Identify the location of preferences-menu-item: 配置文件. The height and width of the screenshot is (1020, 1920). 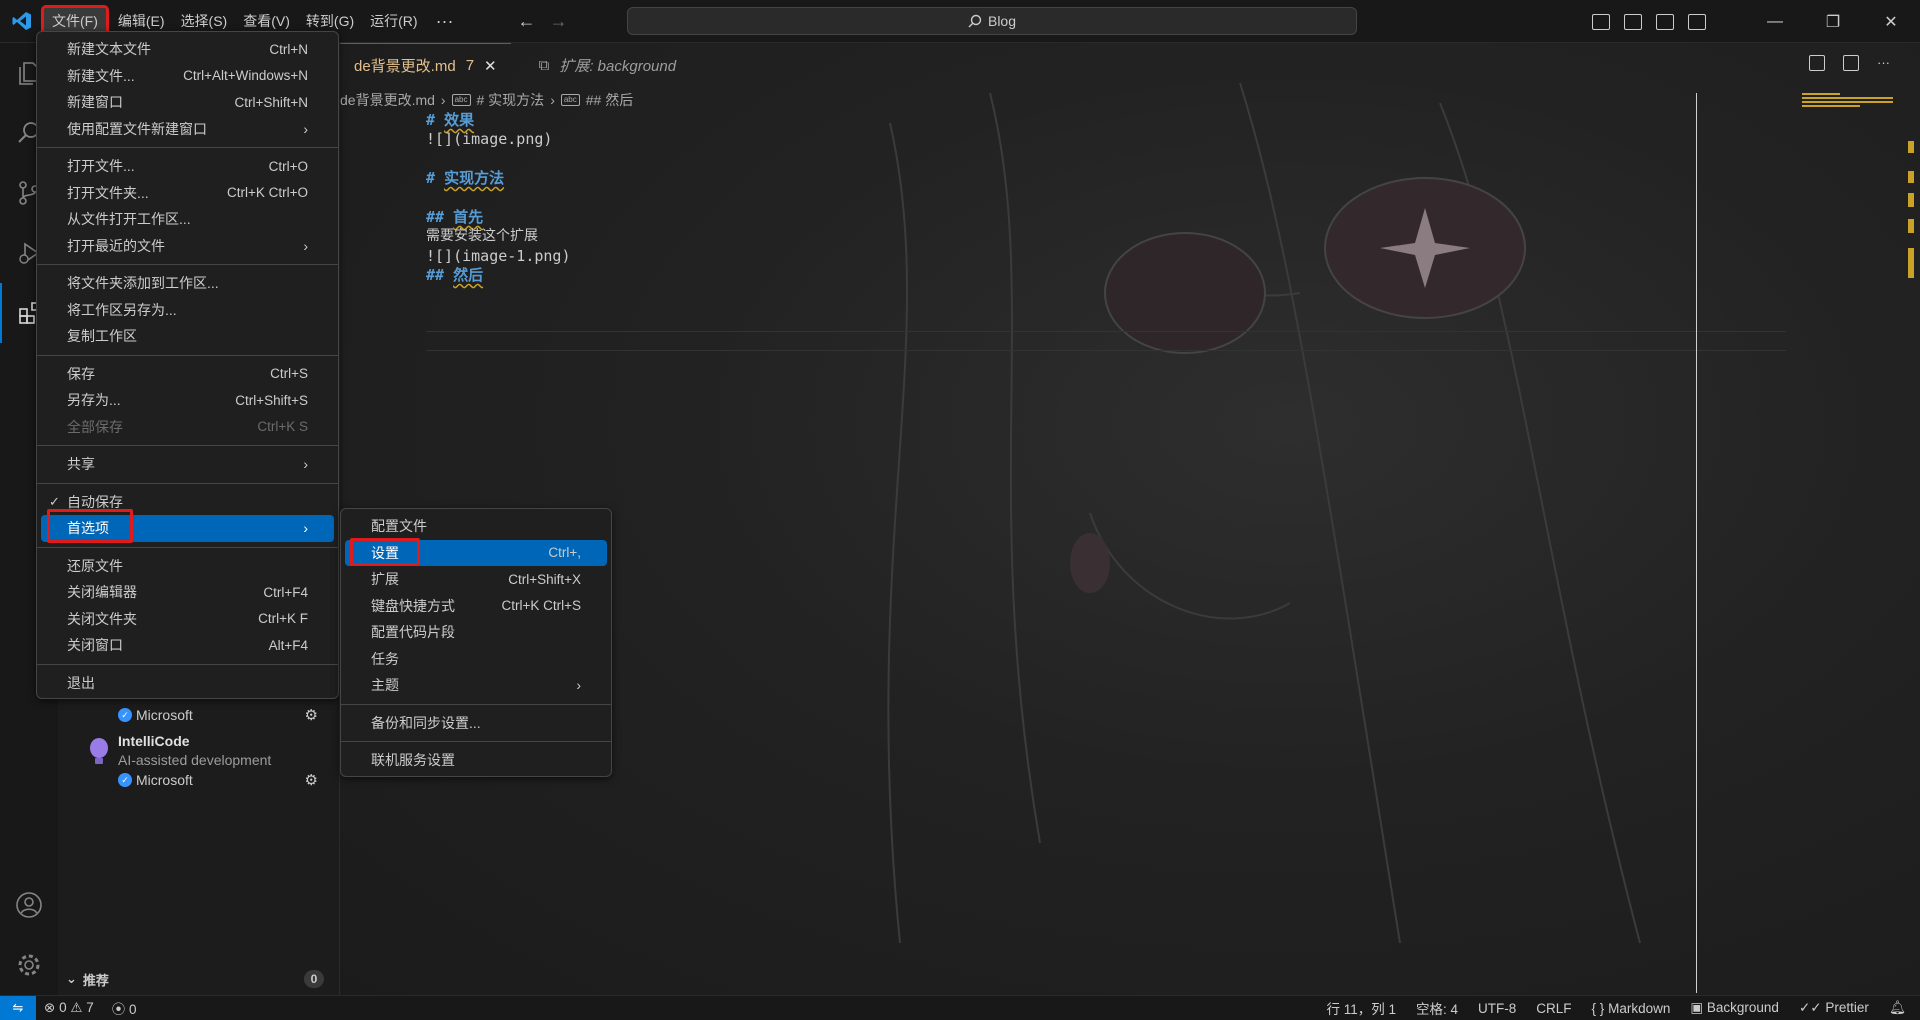
(476, 526).